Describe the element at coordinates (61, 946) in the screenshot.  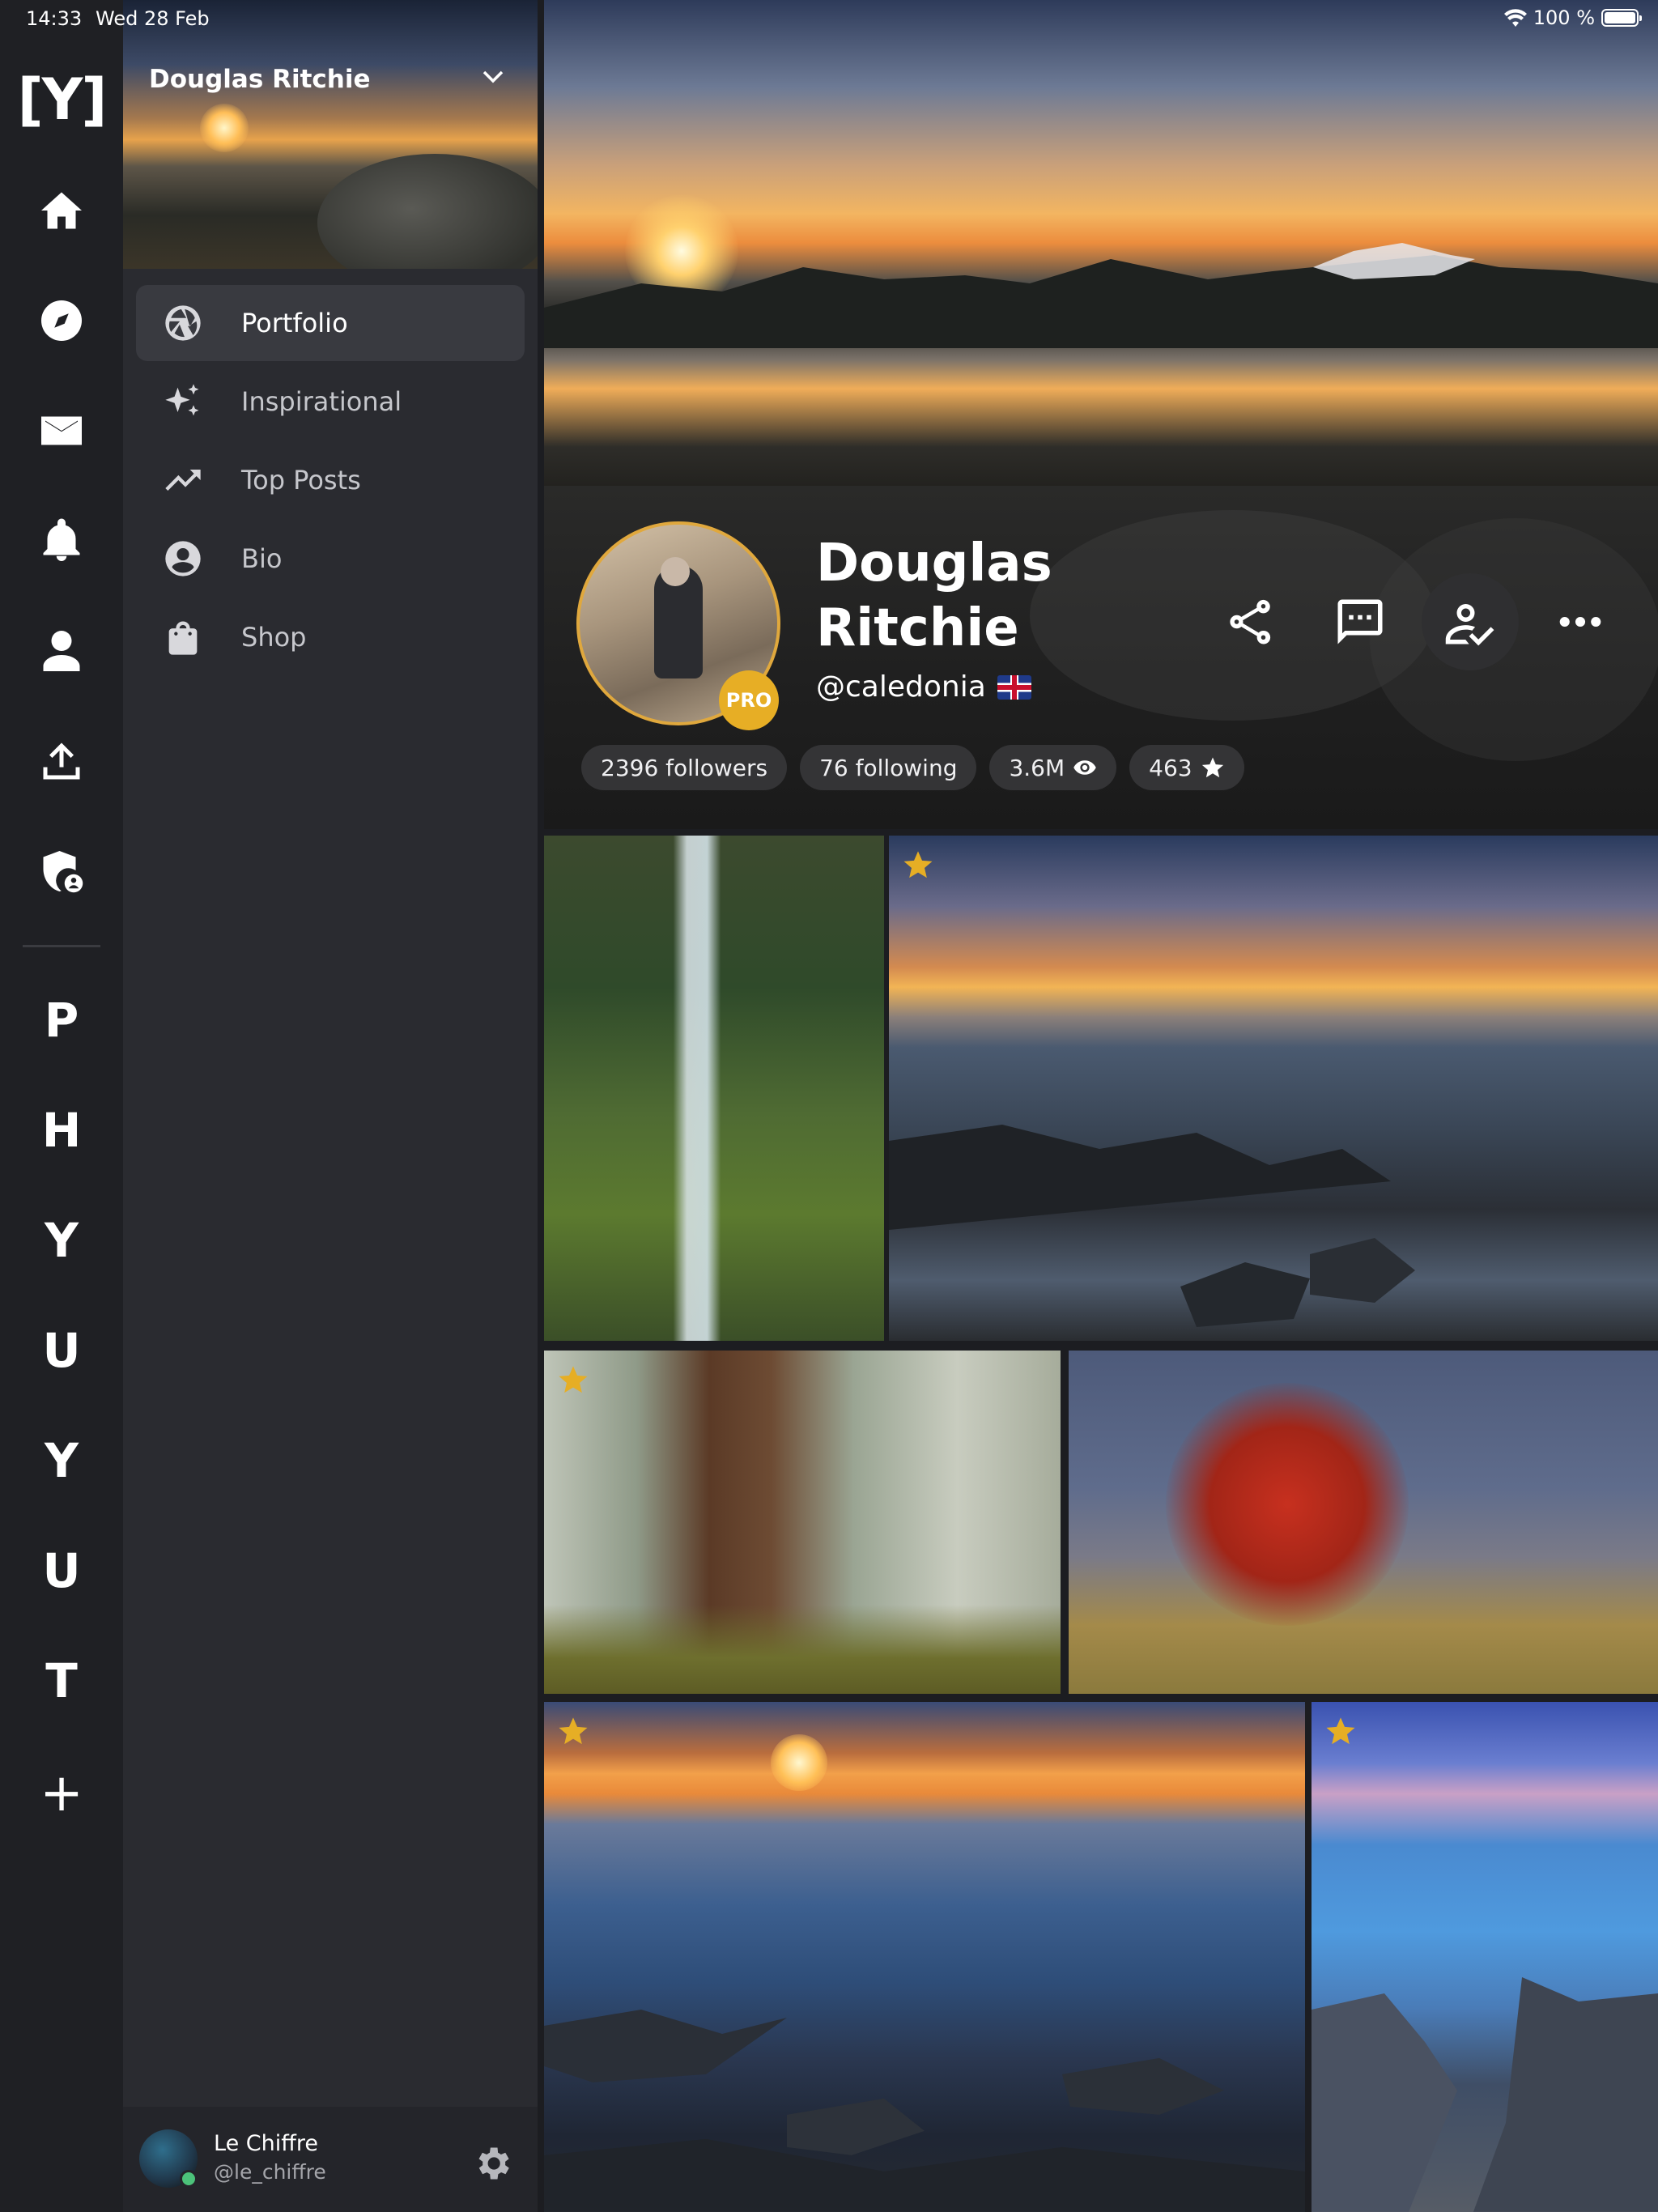
I see `rail-divider` at that location.